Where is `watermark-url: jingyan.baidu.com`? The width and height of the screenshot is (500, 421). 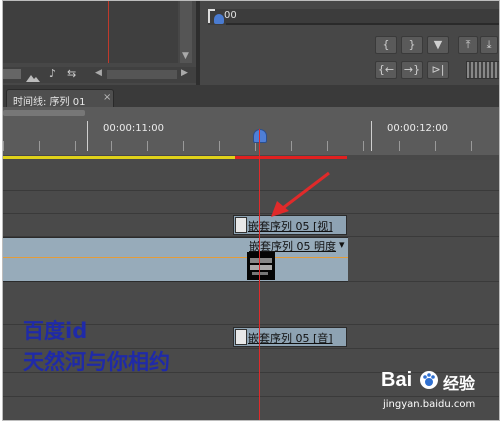 watermark-url: jingyan.baidu.com is located at coordinates (429, 404).